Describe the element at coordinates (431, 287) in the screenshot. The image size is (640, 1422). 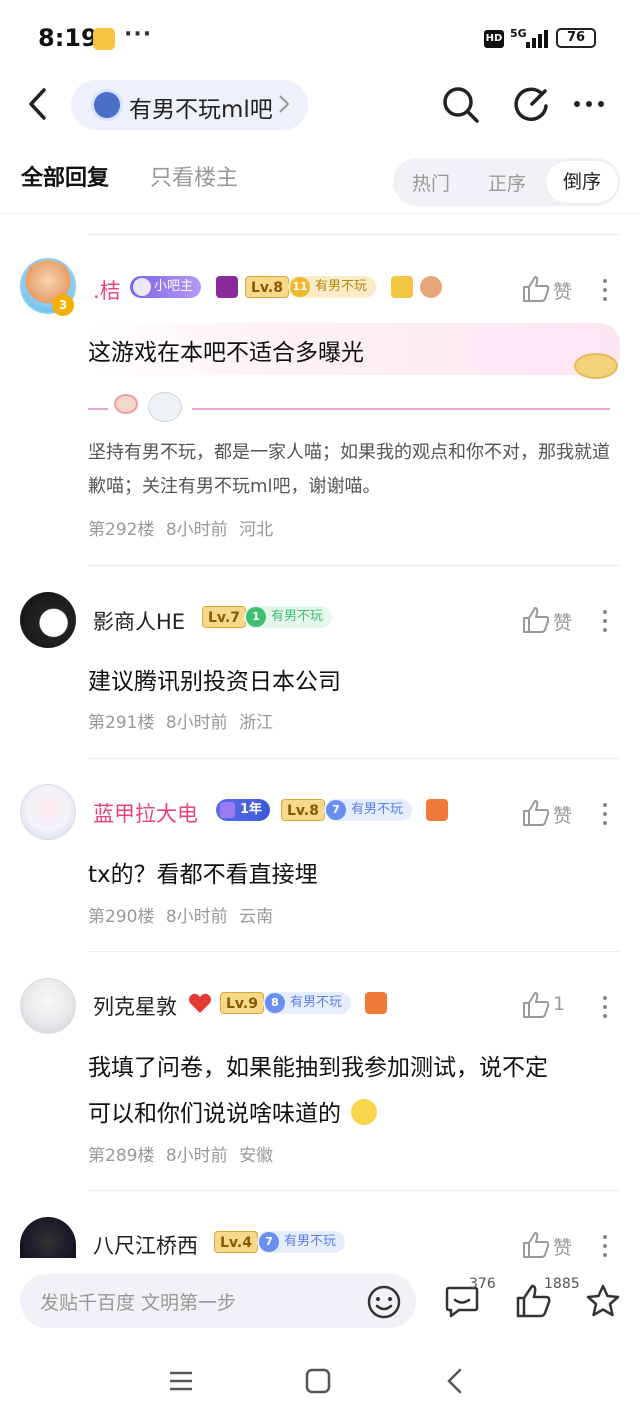
I see `flower-icon` at that location.